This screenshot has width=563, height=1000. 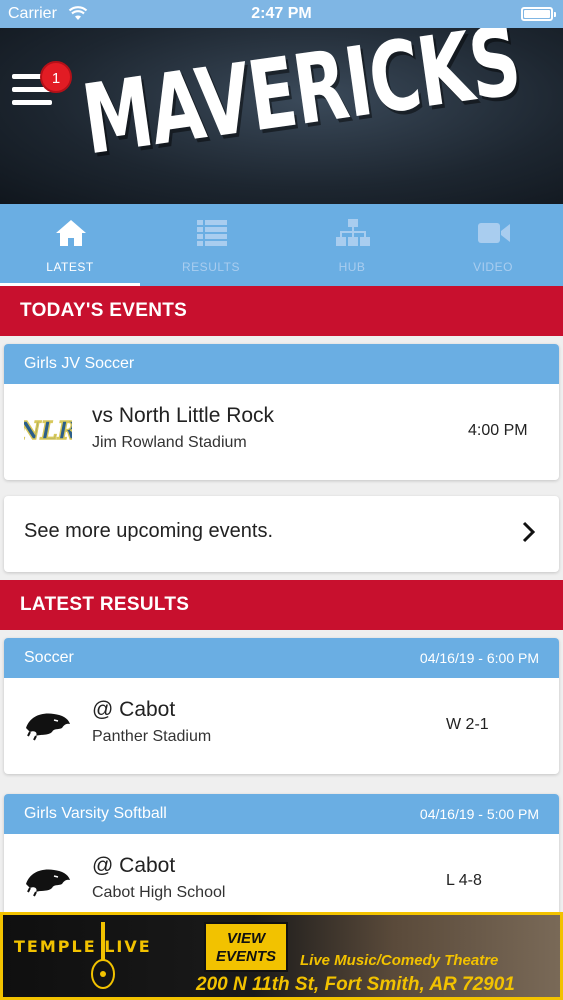 What do you see at coordinates (149, 531) in the screenshot?
I see `see-more-label: See more upcoming events.` at bounding box center [149, 531].